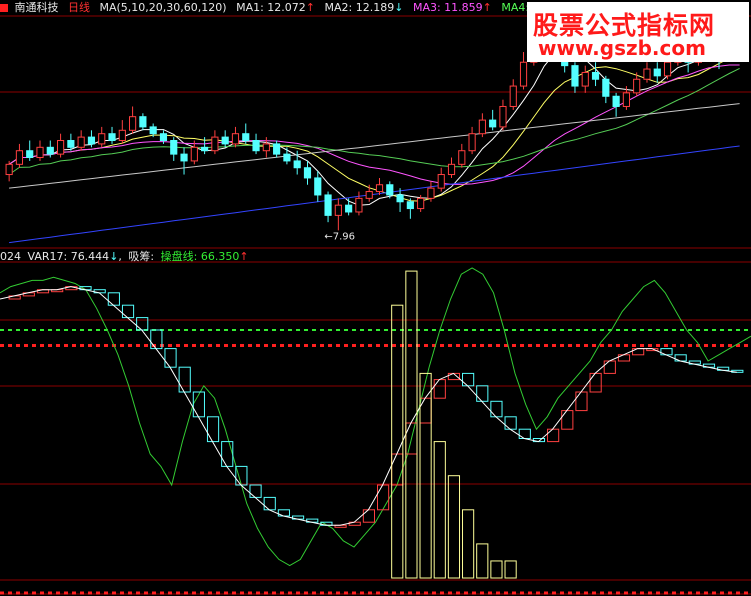 This screenshot has height=596, width=751. Describe the element at coordinates (339, 236) in the screenshot. I see `low-price-label: ←7.96` at that location.